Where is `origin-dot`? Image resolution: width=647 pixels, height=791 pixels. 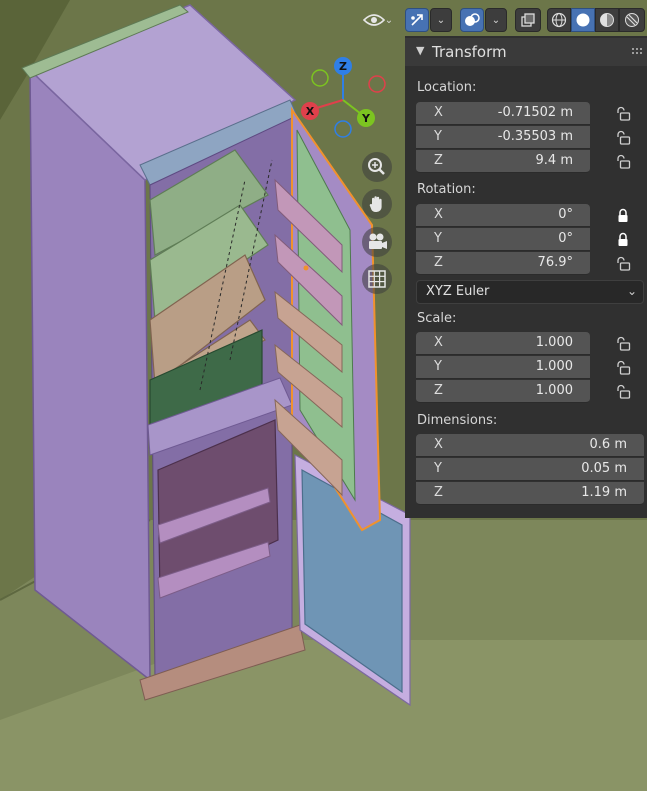 origin-dot is located at coordinates (306, 268).